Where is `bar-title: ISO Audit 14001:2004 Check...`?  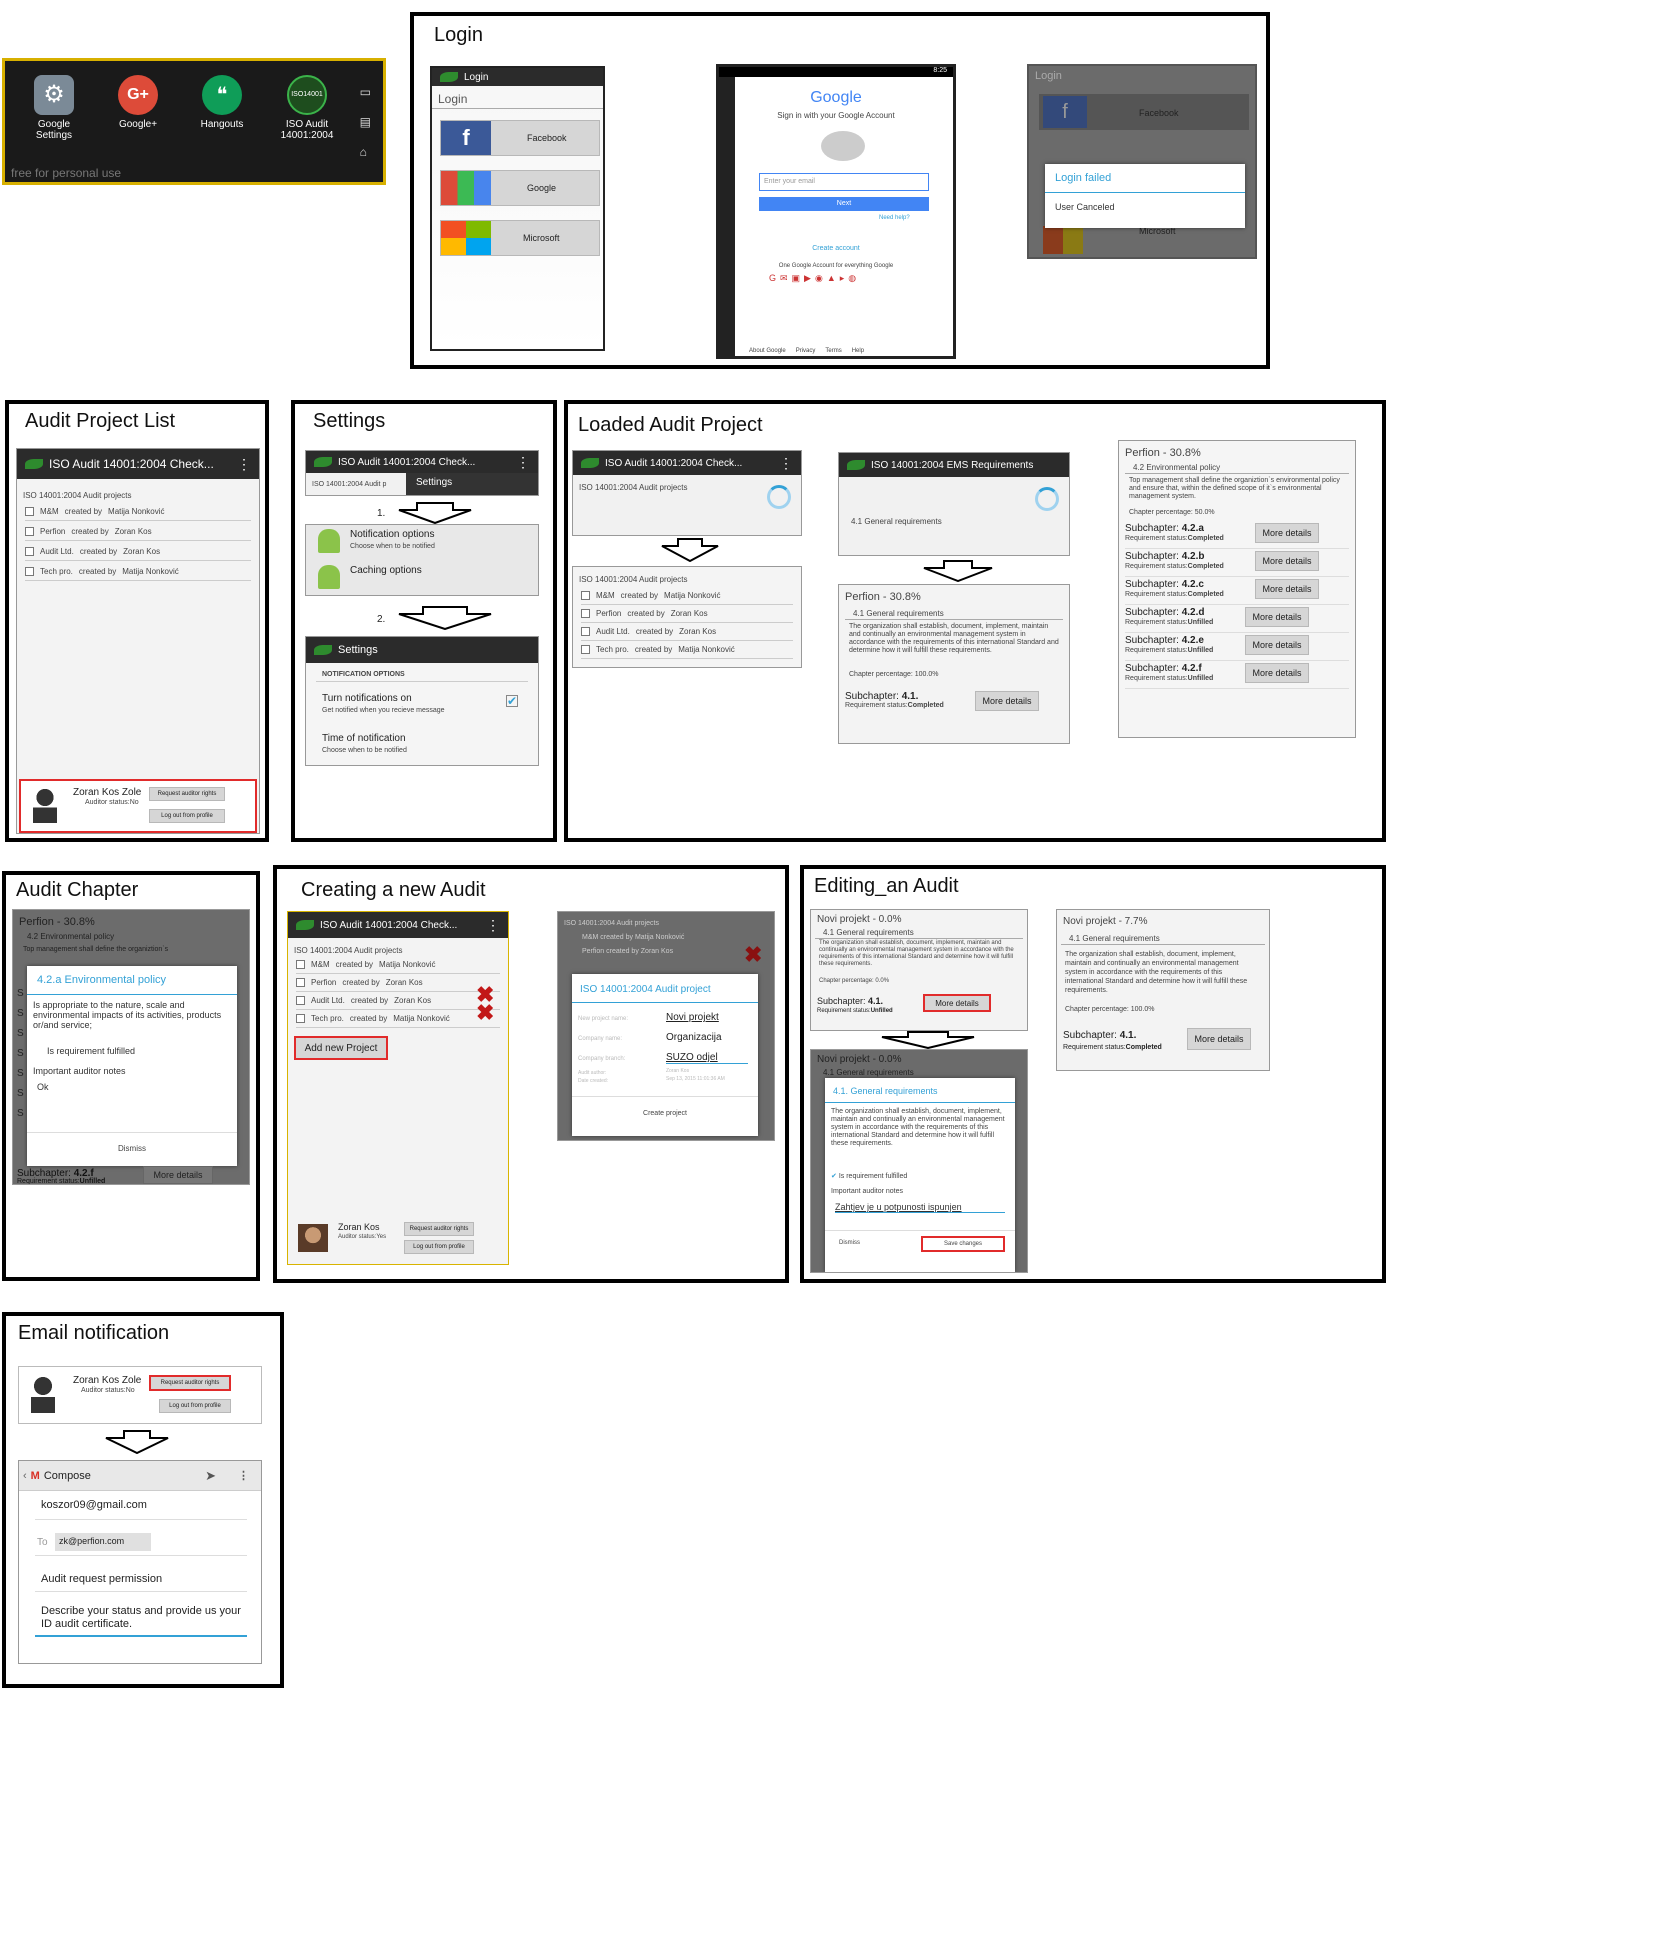 bar-title: ISO Audit 14001:2004 Check... is located at coordinates (407, 462).